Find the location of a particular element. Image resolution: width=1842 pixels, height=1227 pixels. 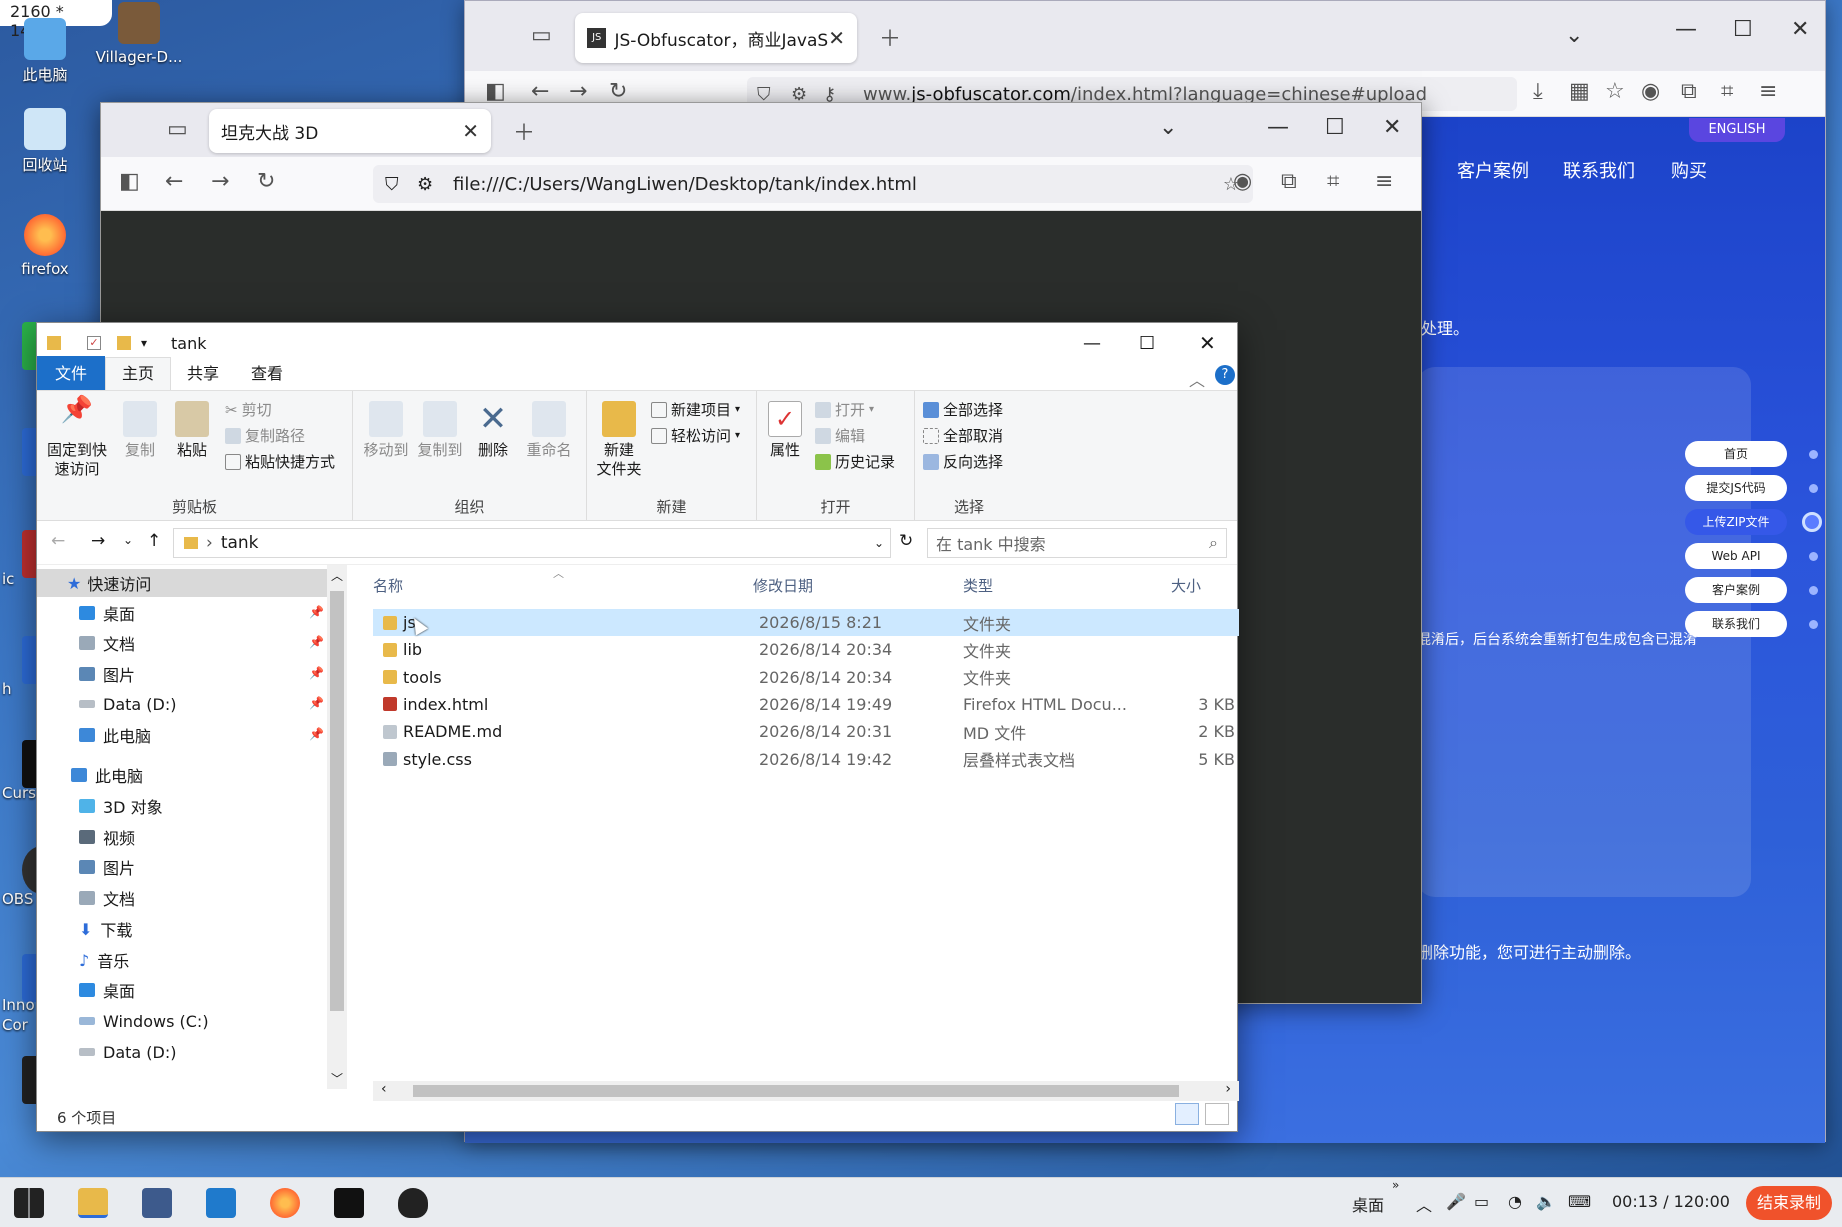

nav-item-3d-objects: 3D 对象 is located at coordinates (182, 806).